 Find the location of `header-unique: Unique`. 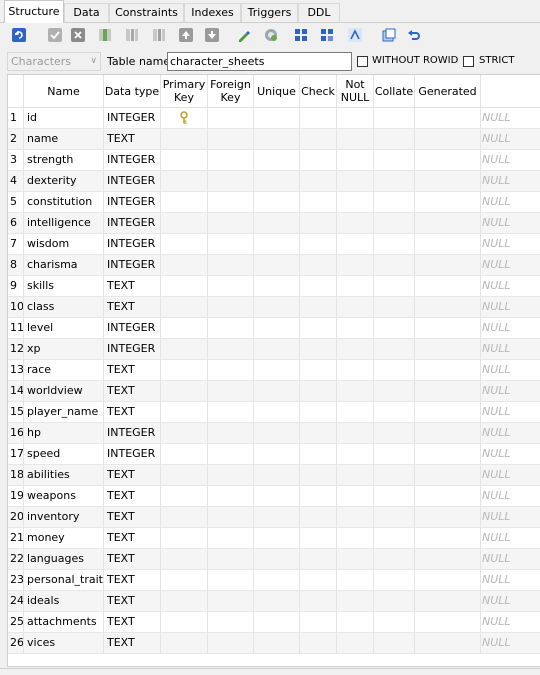

header-unique: Unique is located at coordinates (277, 91).